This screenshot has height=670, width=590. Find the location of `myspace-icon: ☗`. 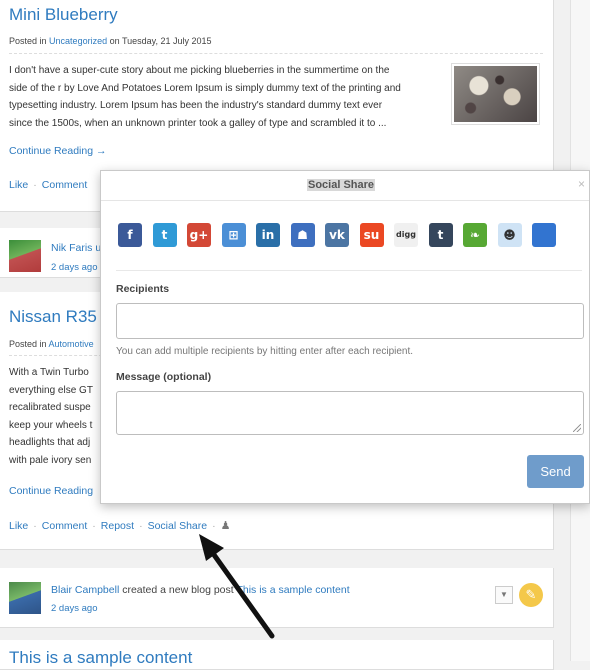

myspace-icon: ☗ is located at coordinates (302, 235).